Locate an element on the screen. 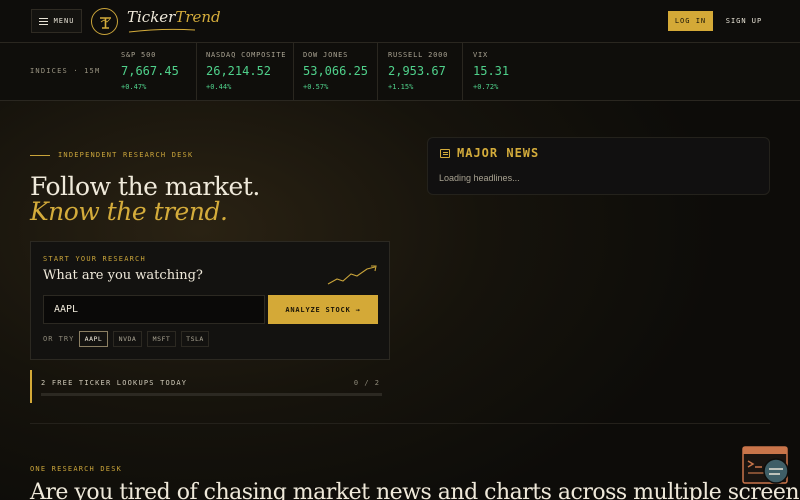 The width and height of the screenshot is (800, 500). logo-swoosh-icon is located at coordinates (162, 30).